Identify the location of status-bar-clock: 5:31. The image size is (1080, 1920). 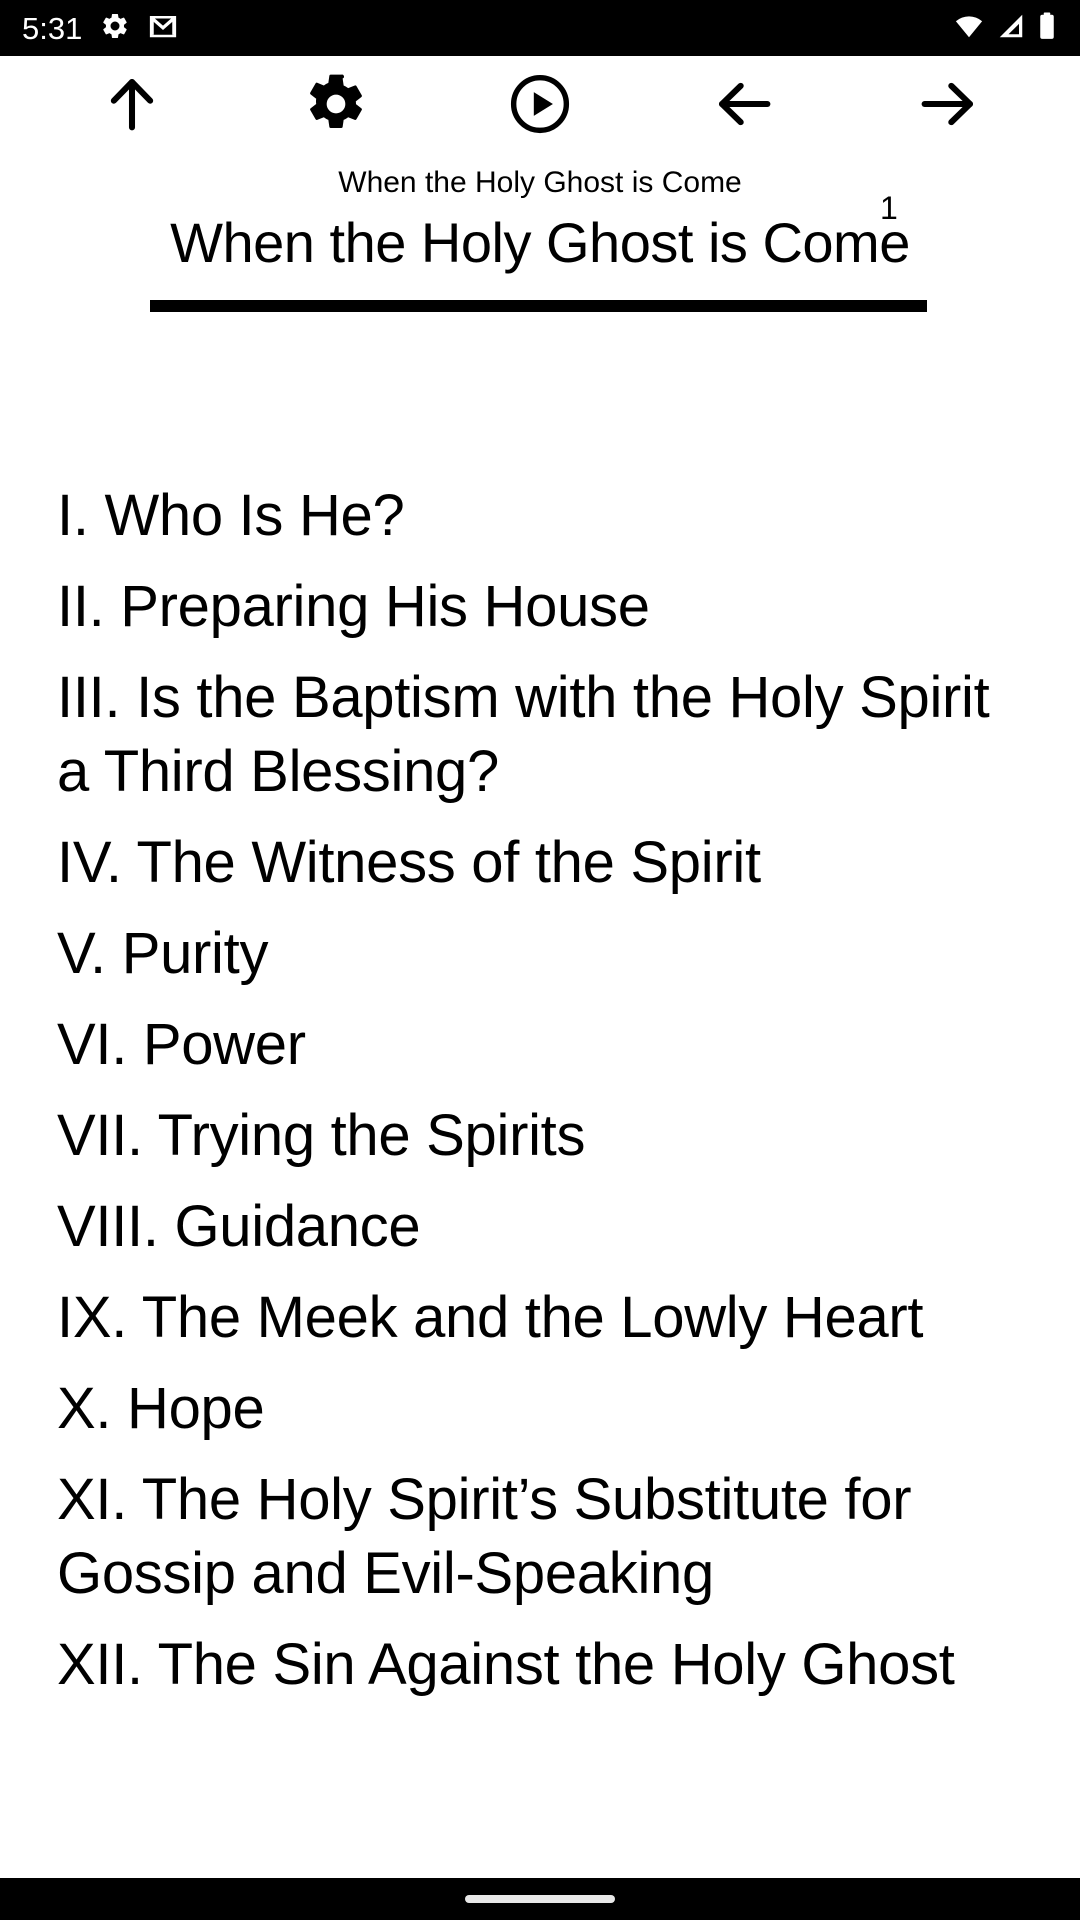
(52, 28).